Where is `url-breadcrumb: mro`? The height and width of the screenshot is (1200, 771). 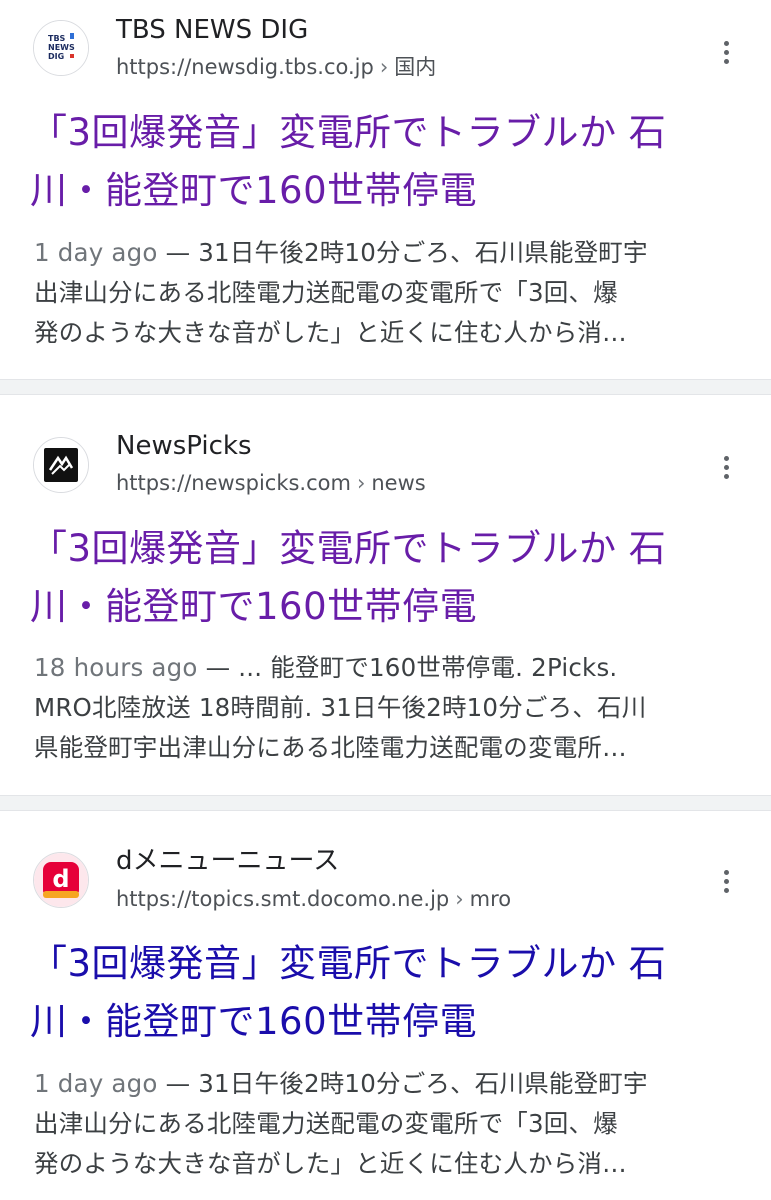
url-breadcrumb: mro is located at coordinates (490, 899).